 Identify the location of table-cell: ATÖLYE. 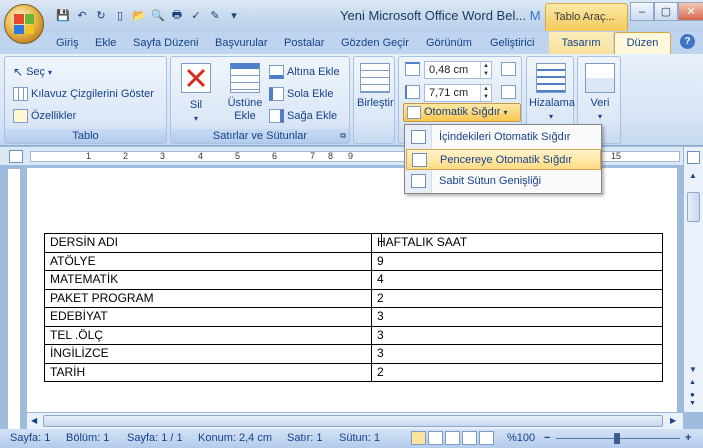
(208, 261).